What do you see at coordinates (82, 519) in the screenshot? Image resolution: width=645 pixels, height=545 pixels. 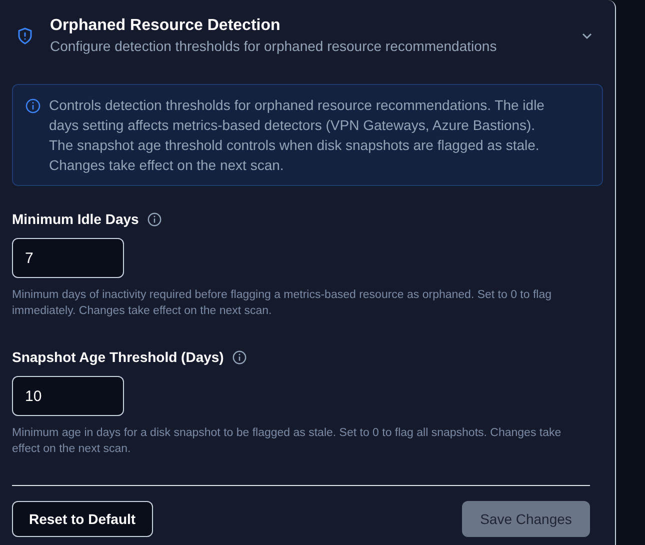 I see `reset-button: Reset to Default` at bounding box center [82, 519].